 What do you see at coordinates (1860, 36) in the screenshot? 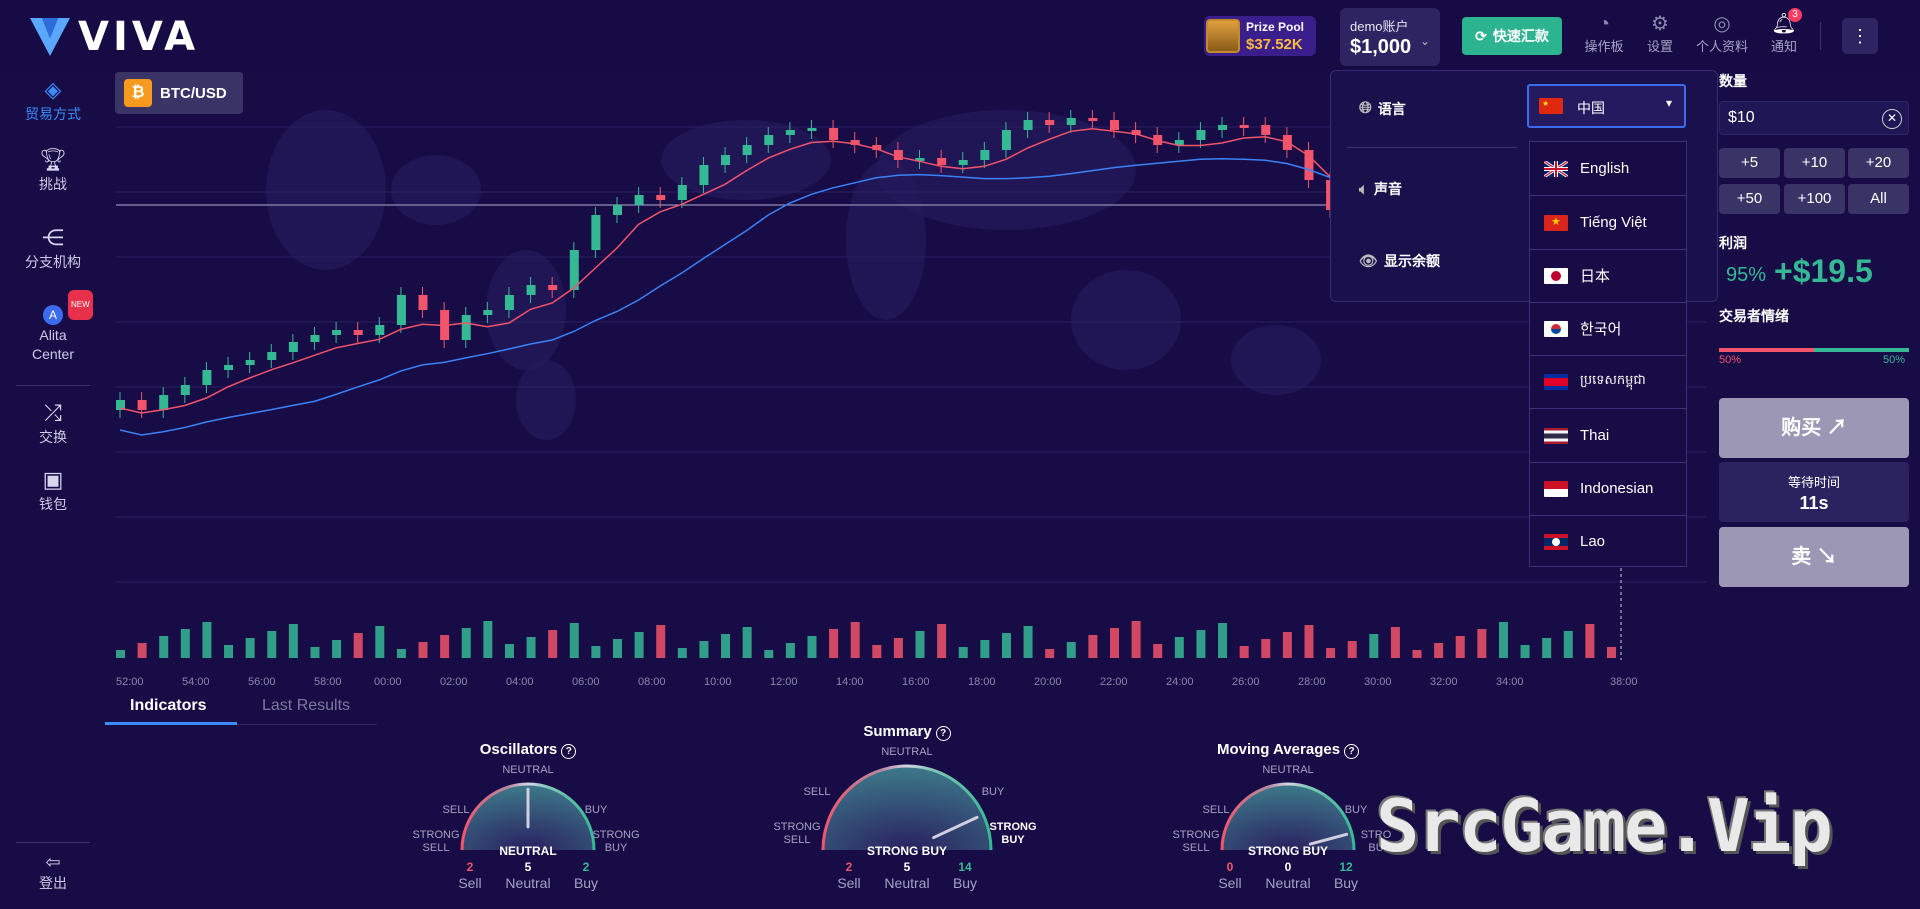
I see `more-menu-button: ⋮` at bounding box center [1860, 36].